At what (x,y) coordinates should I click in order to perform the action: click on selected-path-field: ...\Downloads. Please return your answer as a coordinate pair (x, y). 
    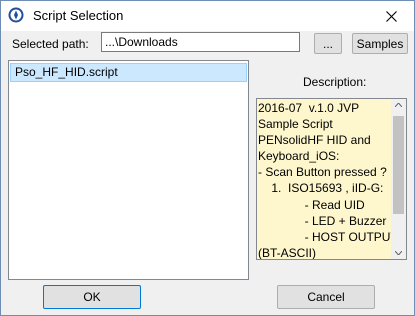
    Looking at the image, I should click on (200, 42).